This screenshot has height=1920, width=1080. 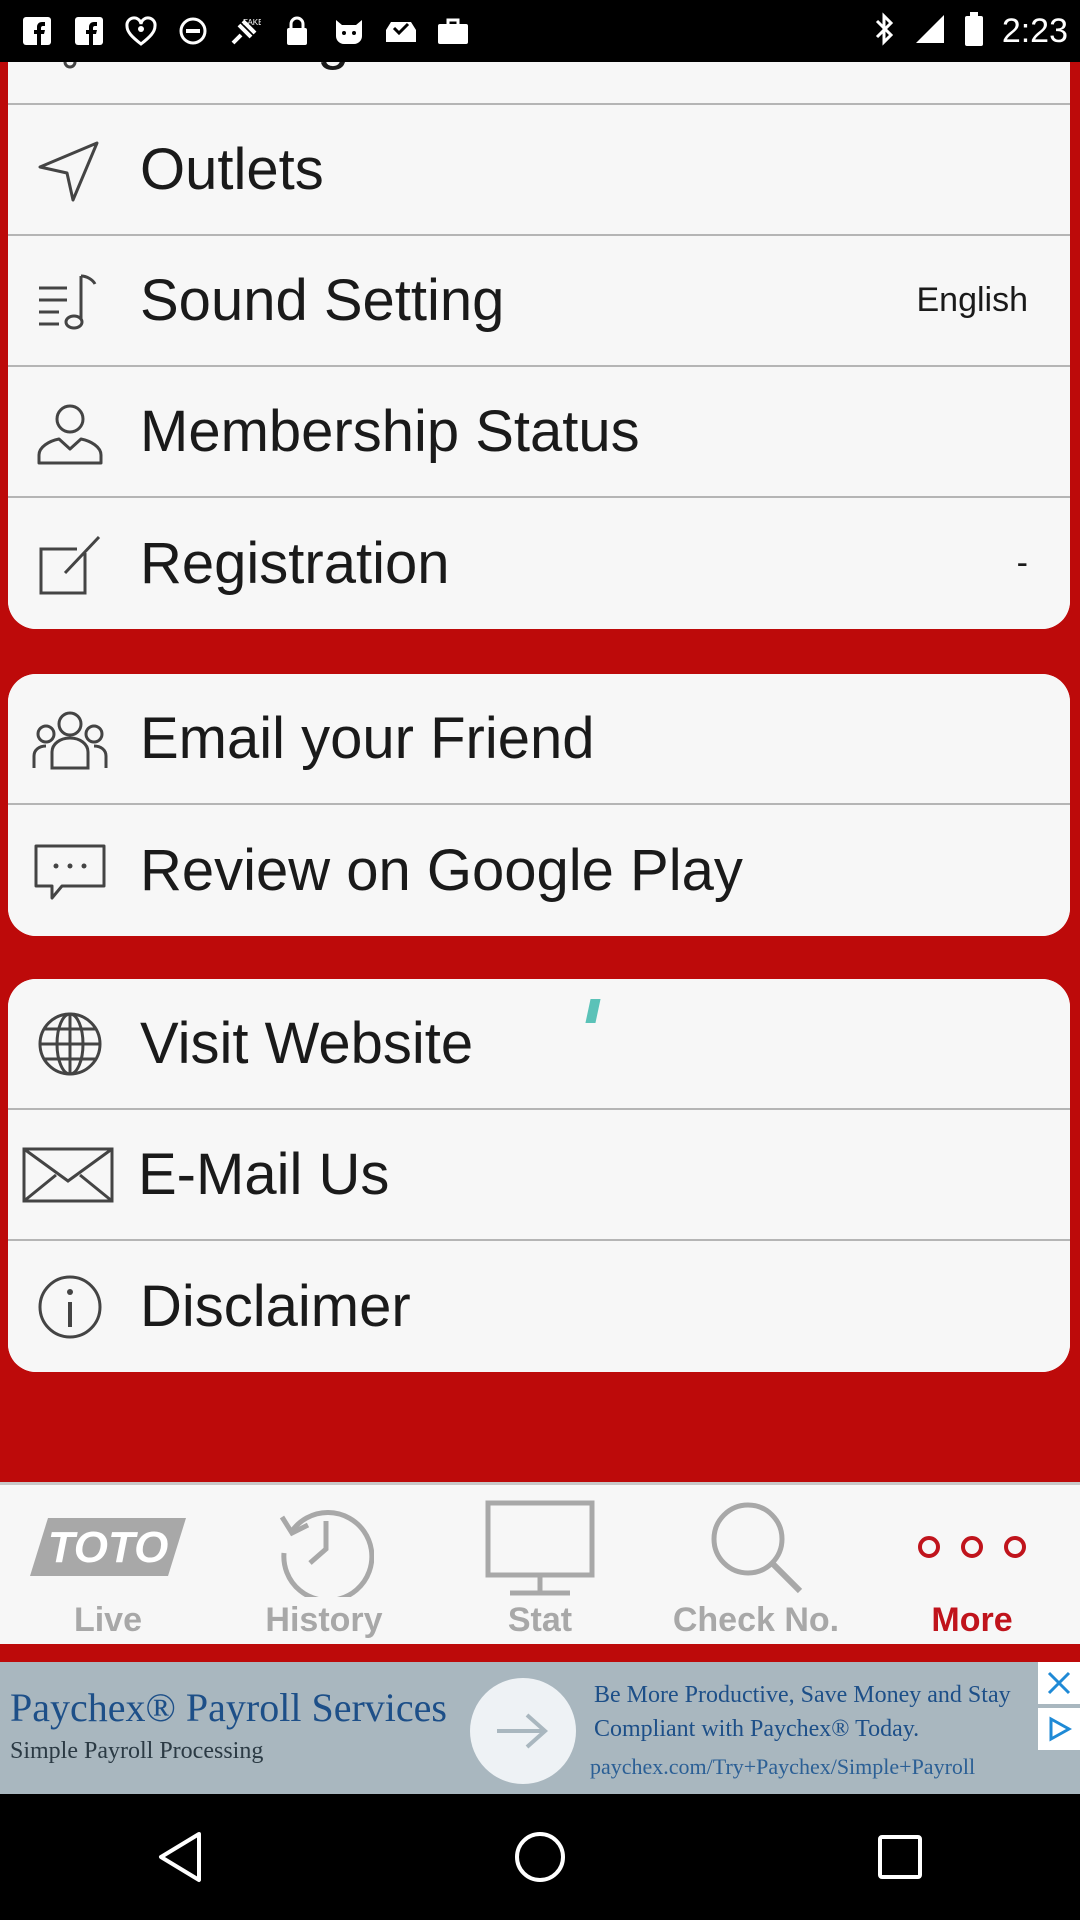 I want to click on clock-history-icon, so click(x=324, y=1547).